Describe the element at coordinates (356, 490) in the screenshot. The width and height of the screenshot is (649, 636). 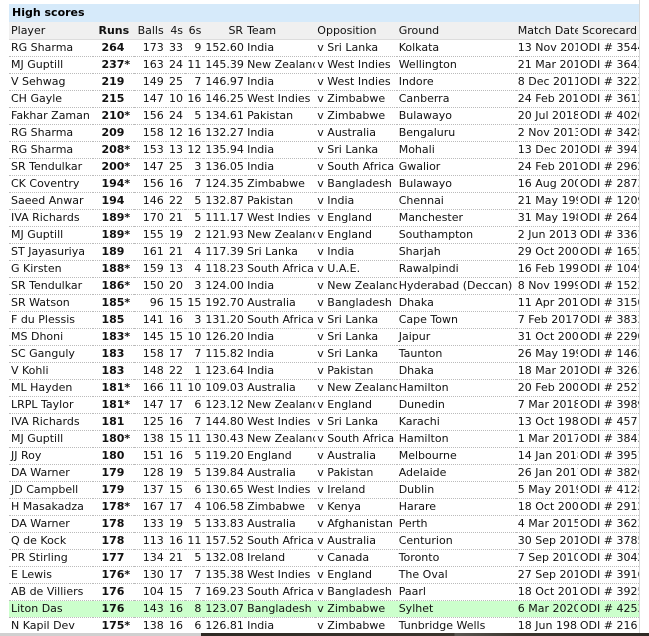
I see `cell-opposition: v Ireland` at that location.